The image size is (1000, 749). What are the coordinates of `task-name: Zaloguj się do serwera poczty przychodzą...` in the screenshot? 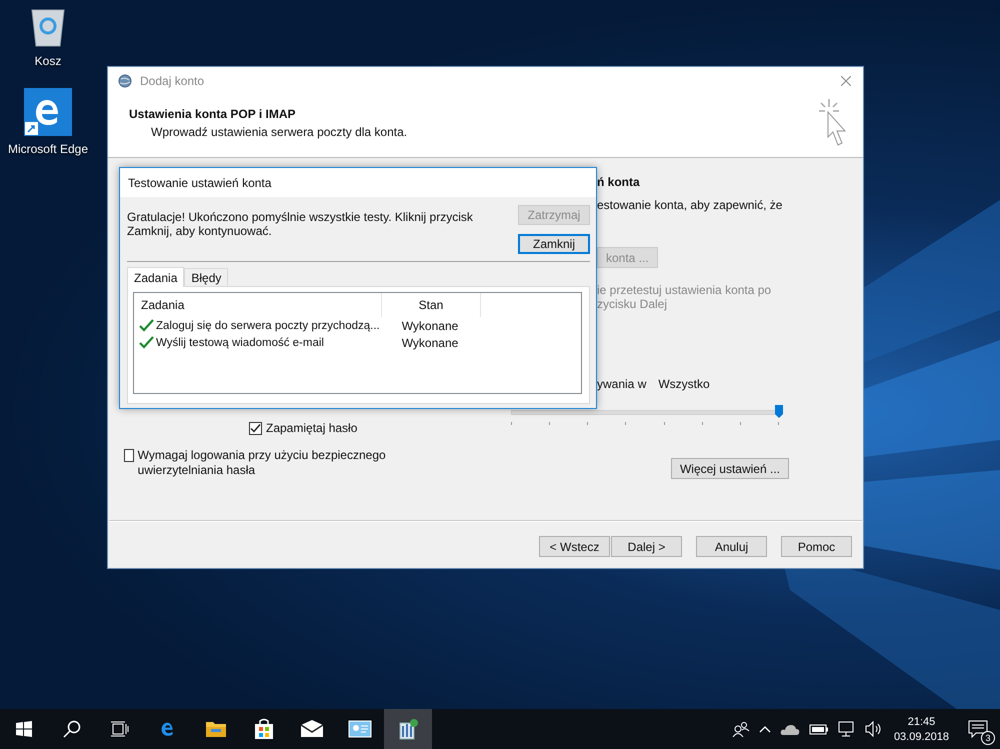 It's located at (268, 326).